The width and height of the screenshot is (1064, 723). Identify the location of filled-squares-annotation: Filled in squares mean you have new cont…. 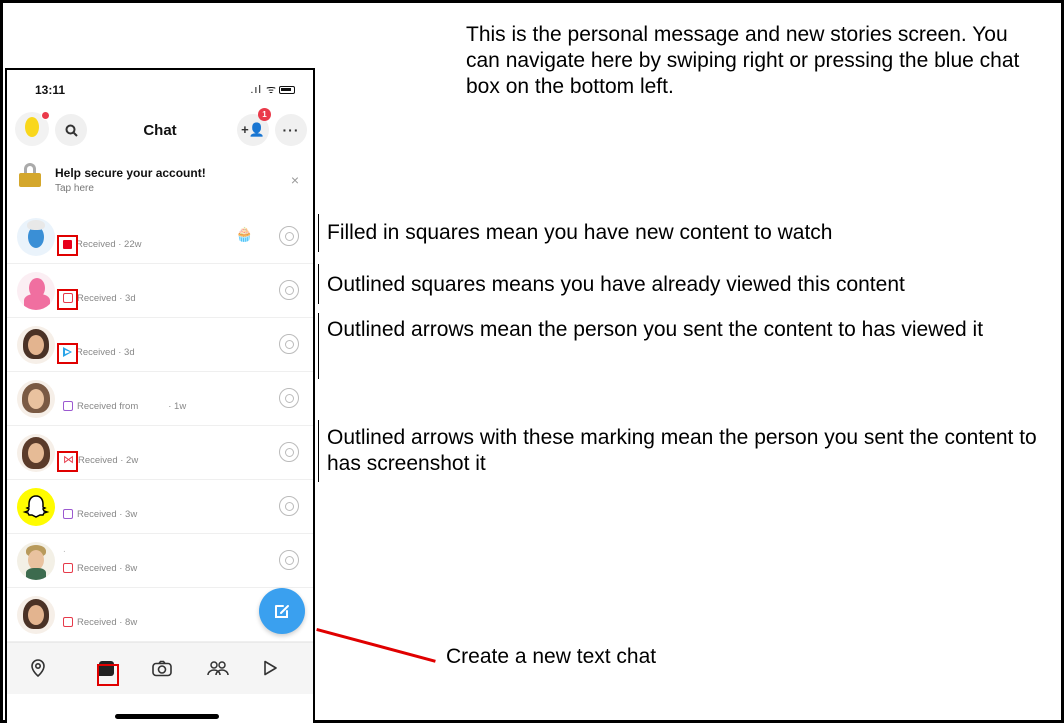
(580, 232).